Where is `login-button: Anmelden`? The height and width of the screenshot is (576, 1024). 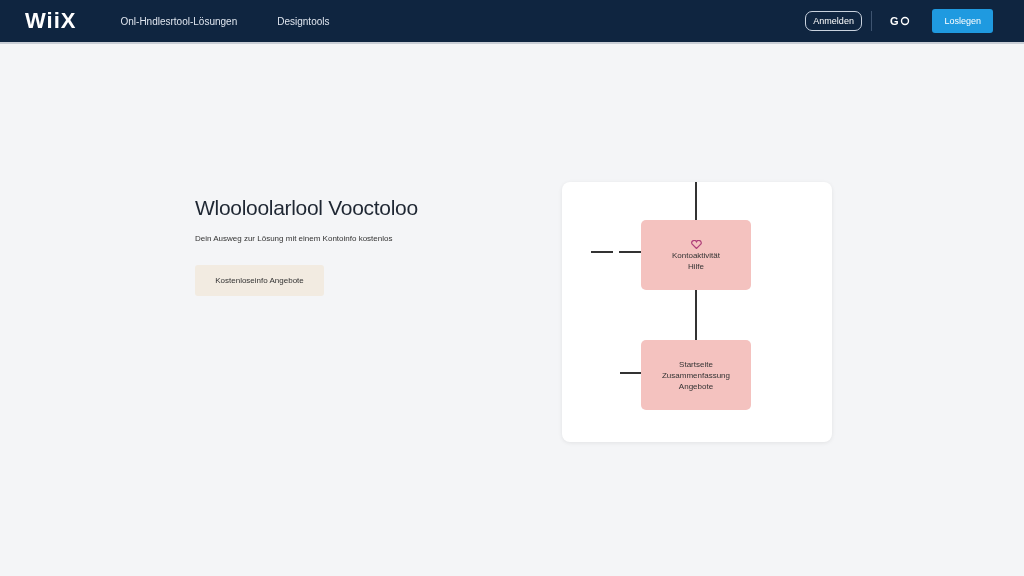
login-button: Anmelden is located at coordinates (833, 21).